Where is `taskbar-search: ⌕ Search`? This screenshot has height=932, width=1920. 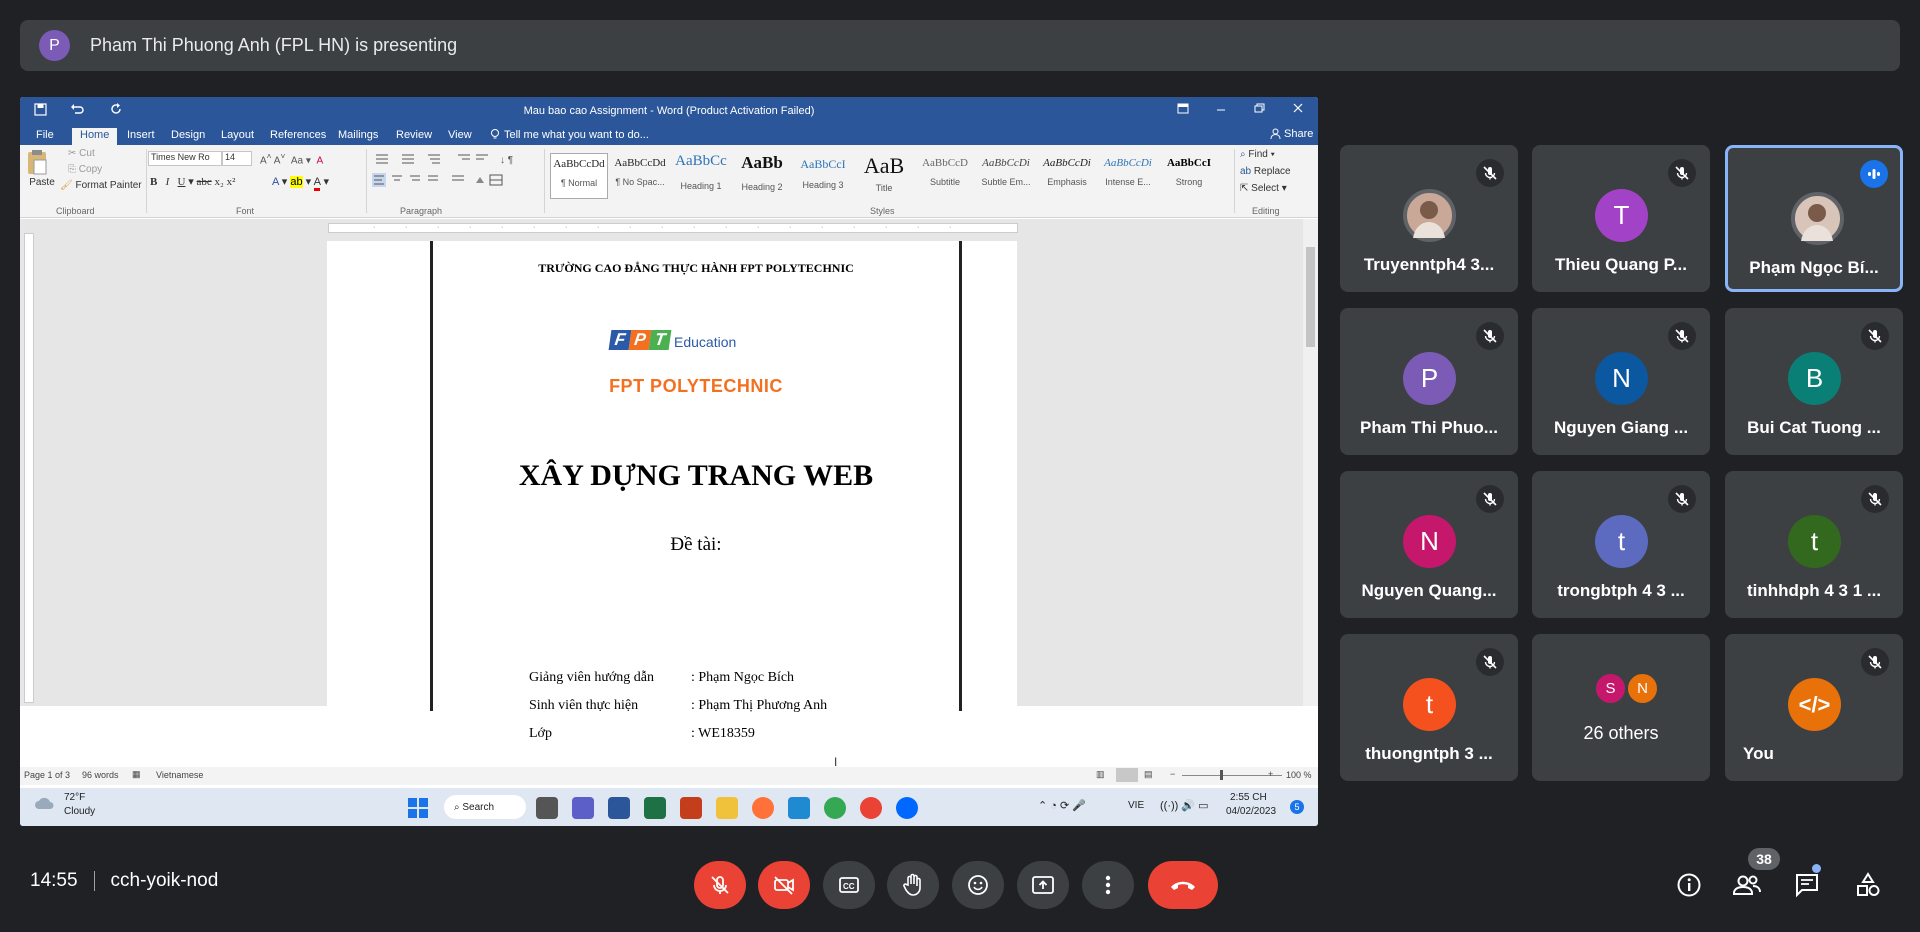 taskbar-search: ⌕ Search is located at coordinates (485, 807).